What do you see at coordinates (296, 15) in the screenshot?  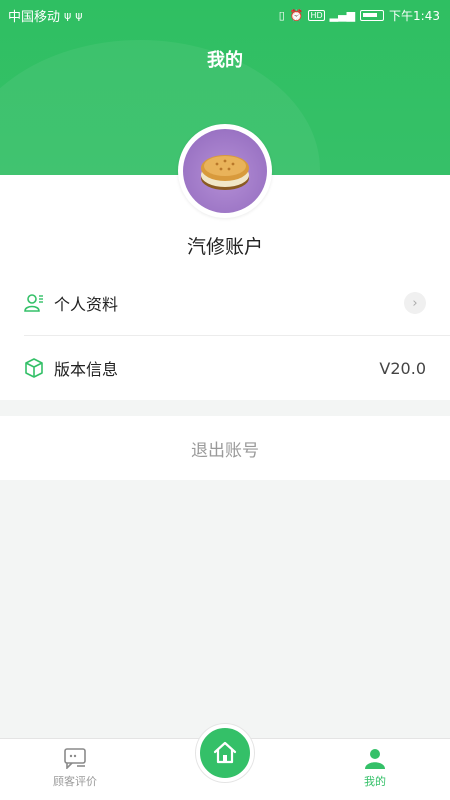 I see `alarm-icon: ⏰` at bounding box center [296, 15].